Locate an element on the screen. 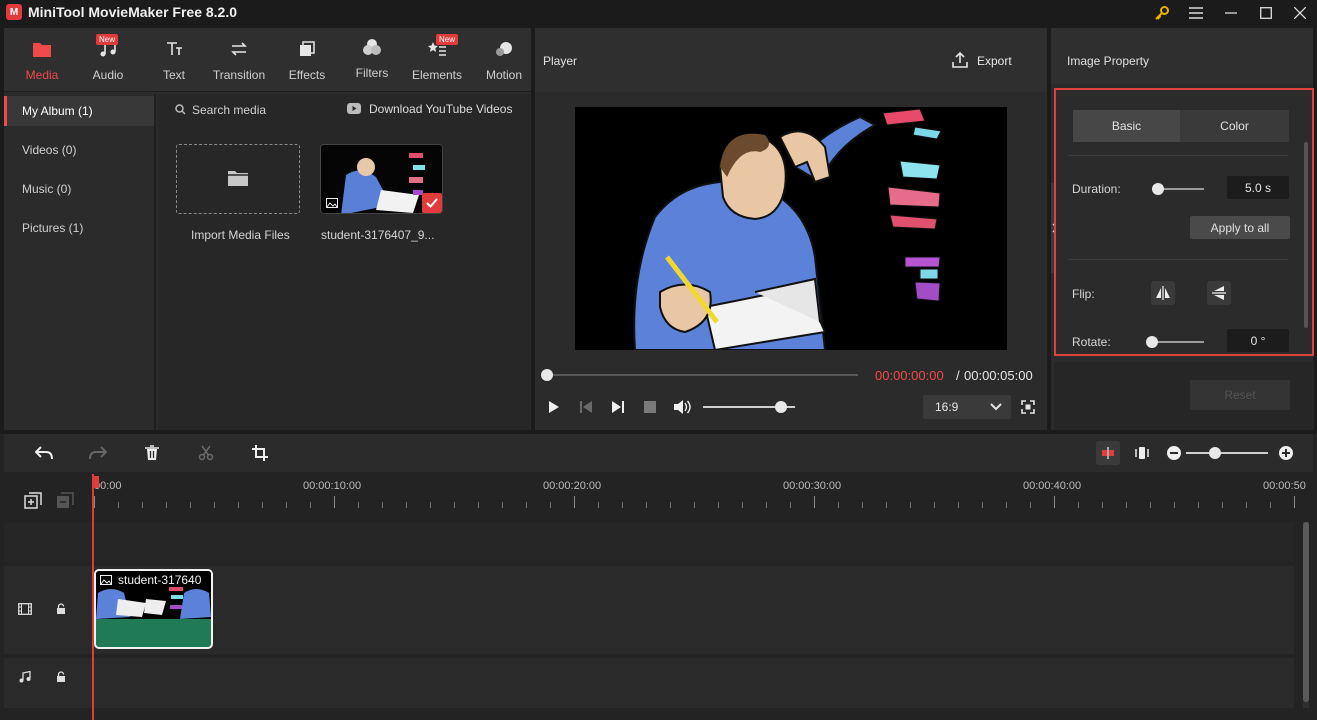 The height and width of the screenshot is (720, 1317). search-icon is located at coordinates (180, 109).